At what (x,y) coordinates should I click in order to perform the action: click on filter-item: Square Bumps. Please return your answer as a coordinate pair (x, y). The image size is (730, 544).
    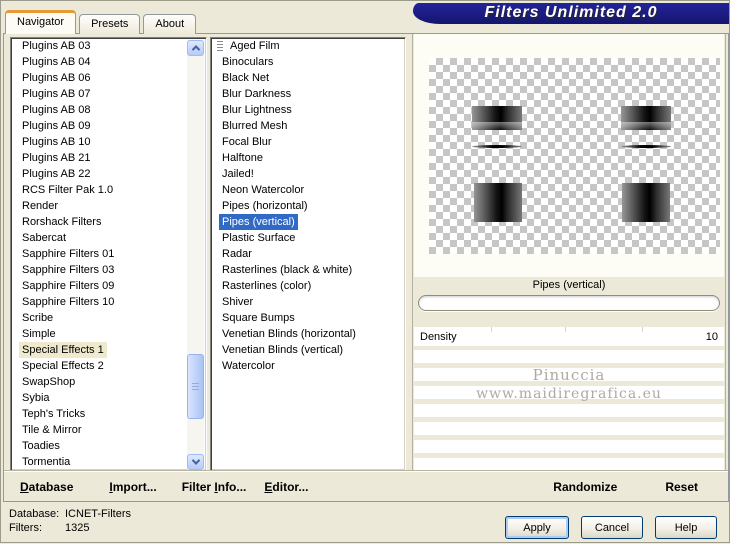
    Looking at the image, I should click on (308, 318).